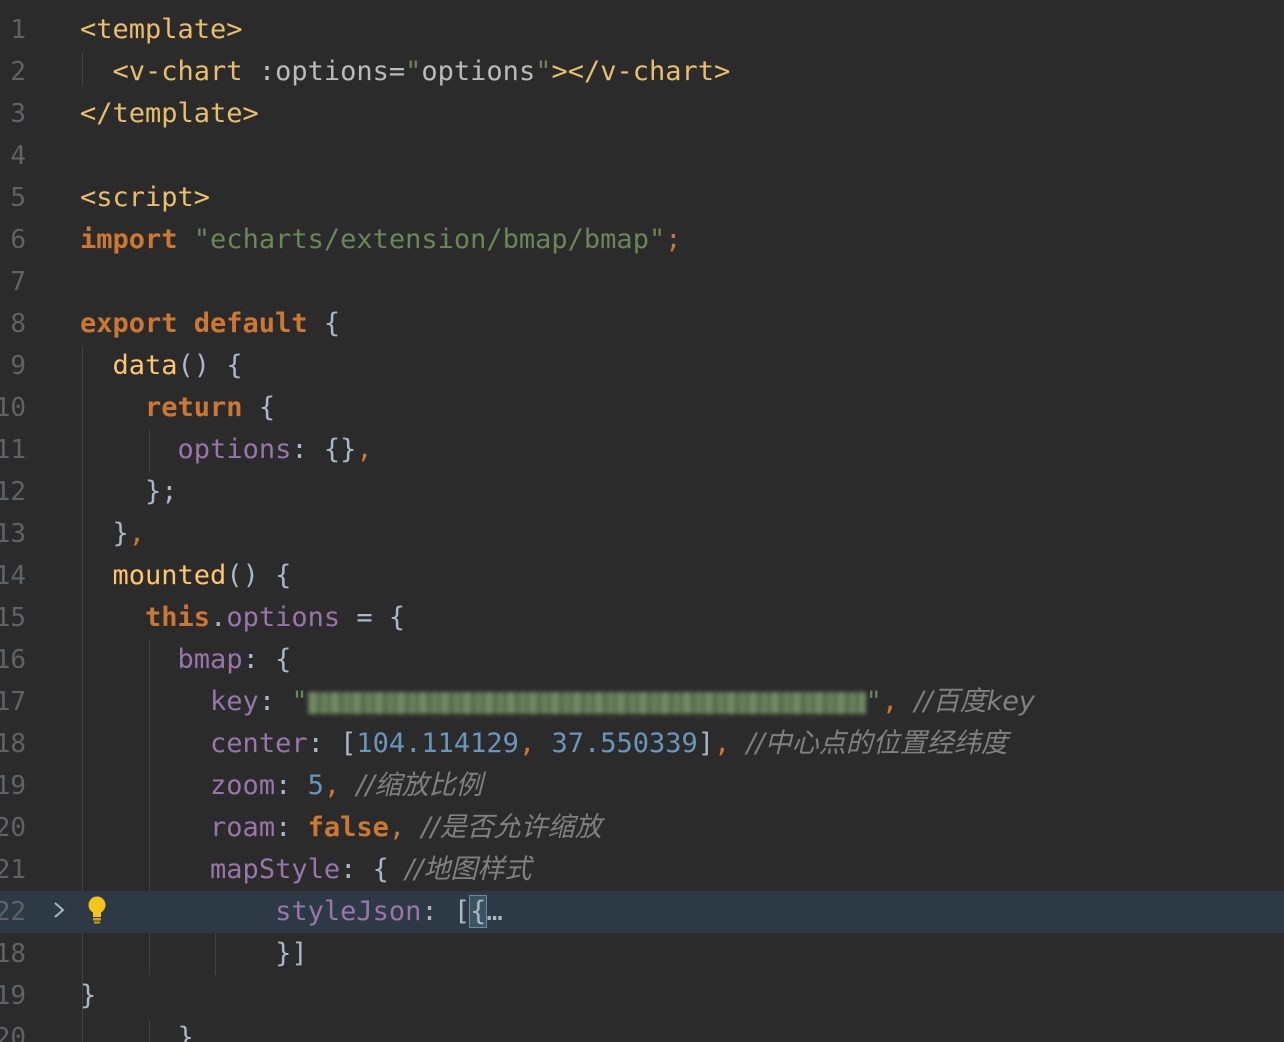 This screenshot has height=1042, width=1284. What do you see at coordinates (177, 408) in the screenshot?
I see `code-text: return {` at bounding box center [177, 408].